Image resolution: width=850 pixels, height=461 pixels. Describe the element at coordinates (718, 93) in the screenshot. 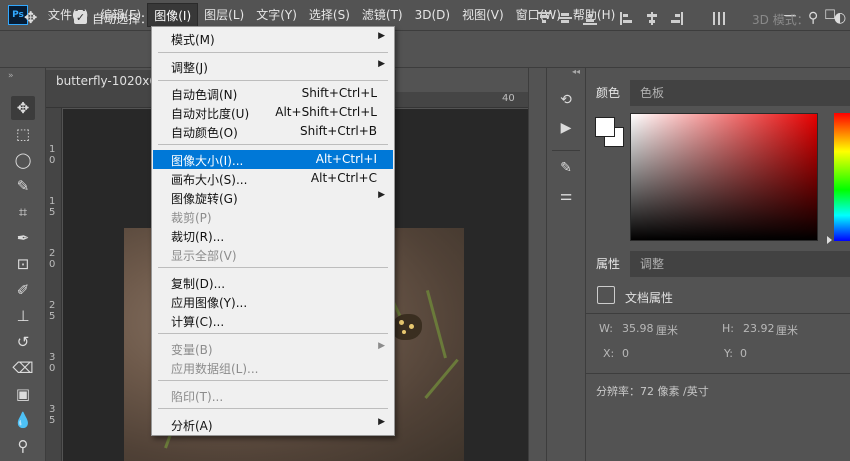

I see `color-panel-tabs: 颜色 色板` at that location.